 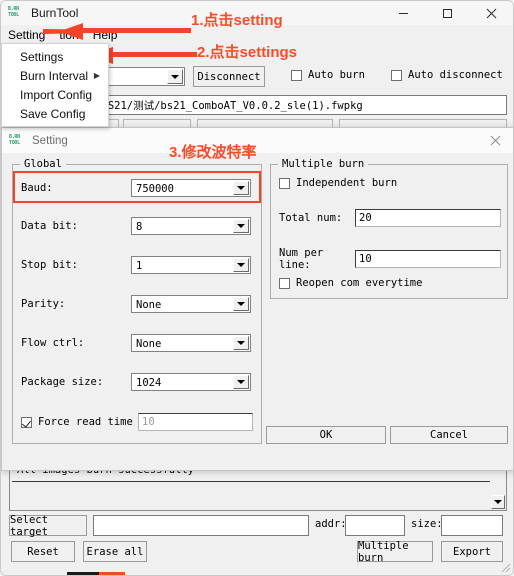 I want to click on independent-burn-checkbox-box, so click(x=284, y=183).